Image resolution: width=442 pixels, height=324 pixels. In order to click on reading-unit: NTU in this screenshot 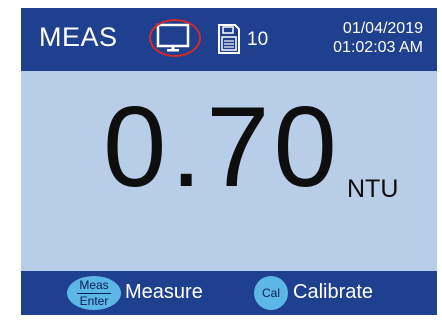, I will do `click(373, 189)`.